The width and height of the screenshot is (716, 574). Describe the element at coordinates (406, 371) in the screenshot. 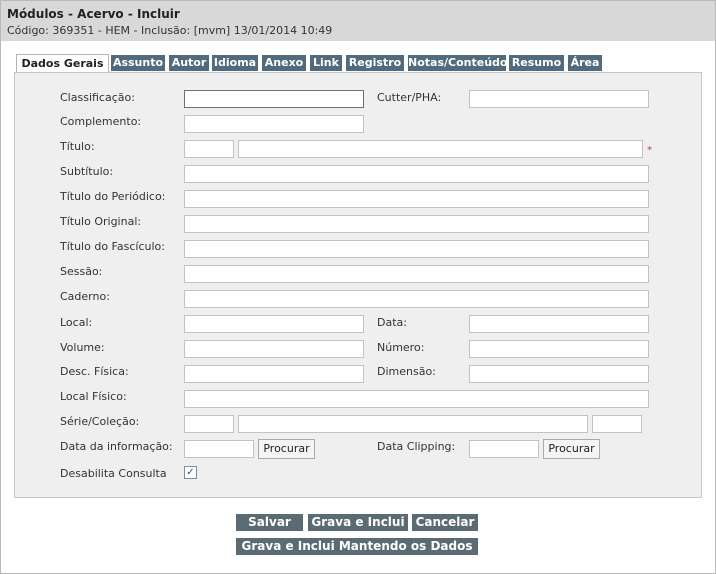

I see `label-dimensao: Dimensão:` at that location.